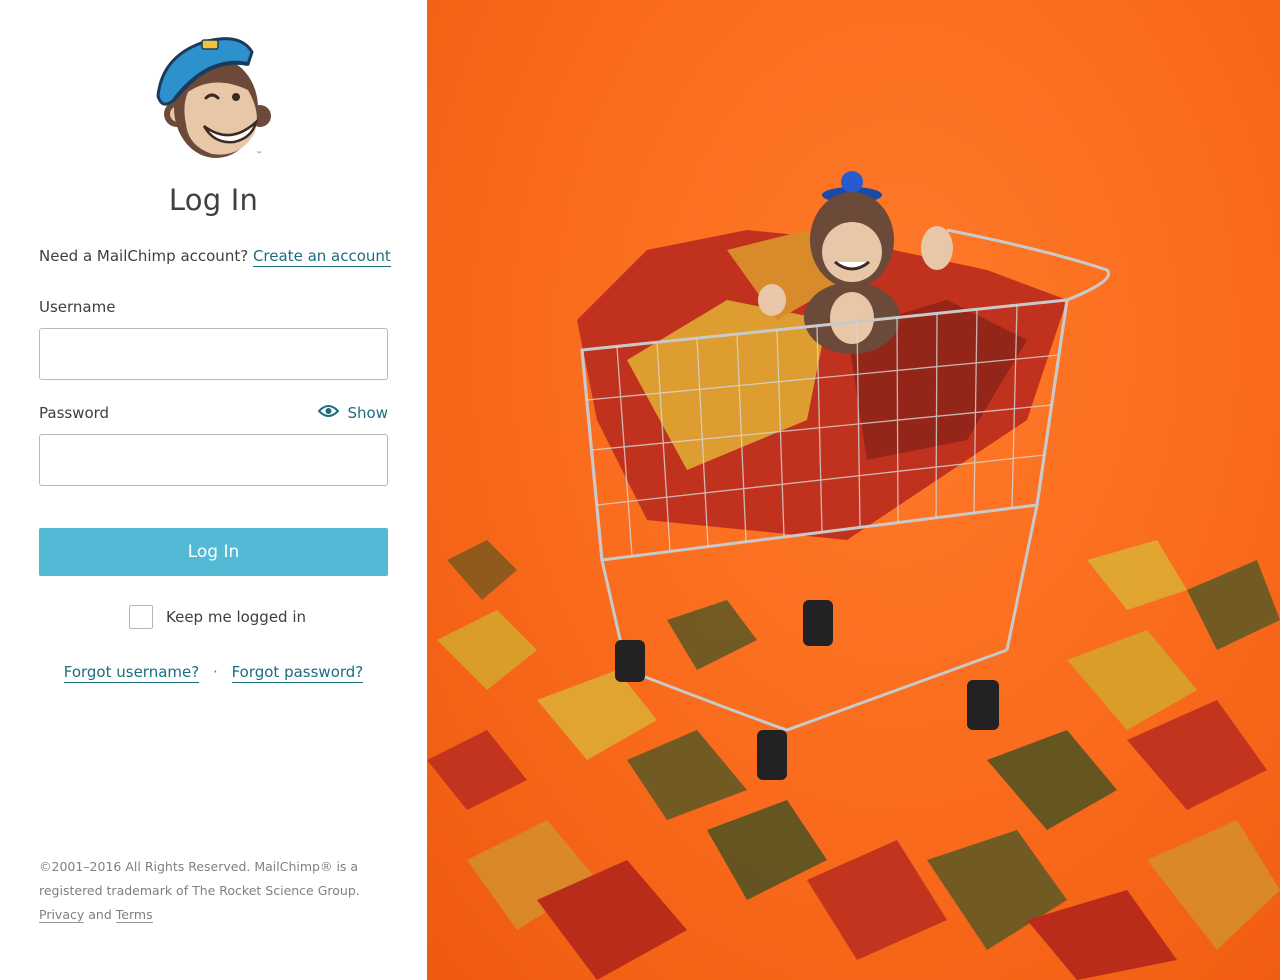  What do you see at coordinates (213, 200) in the screenshot?
I see `page-title: Log In` at bounding box center [213, 200].